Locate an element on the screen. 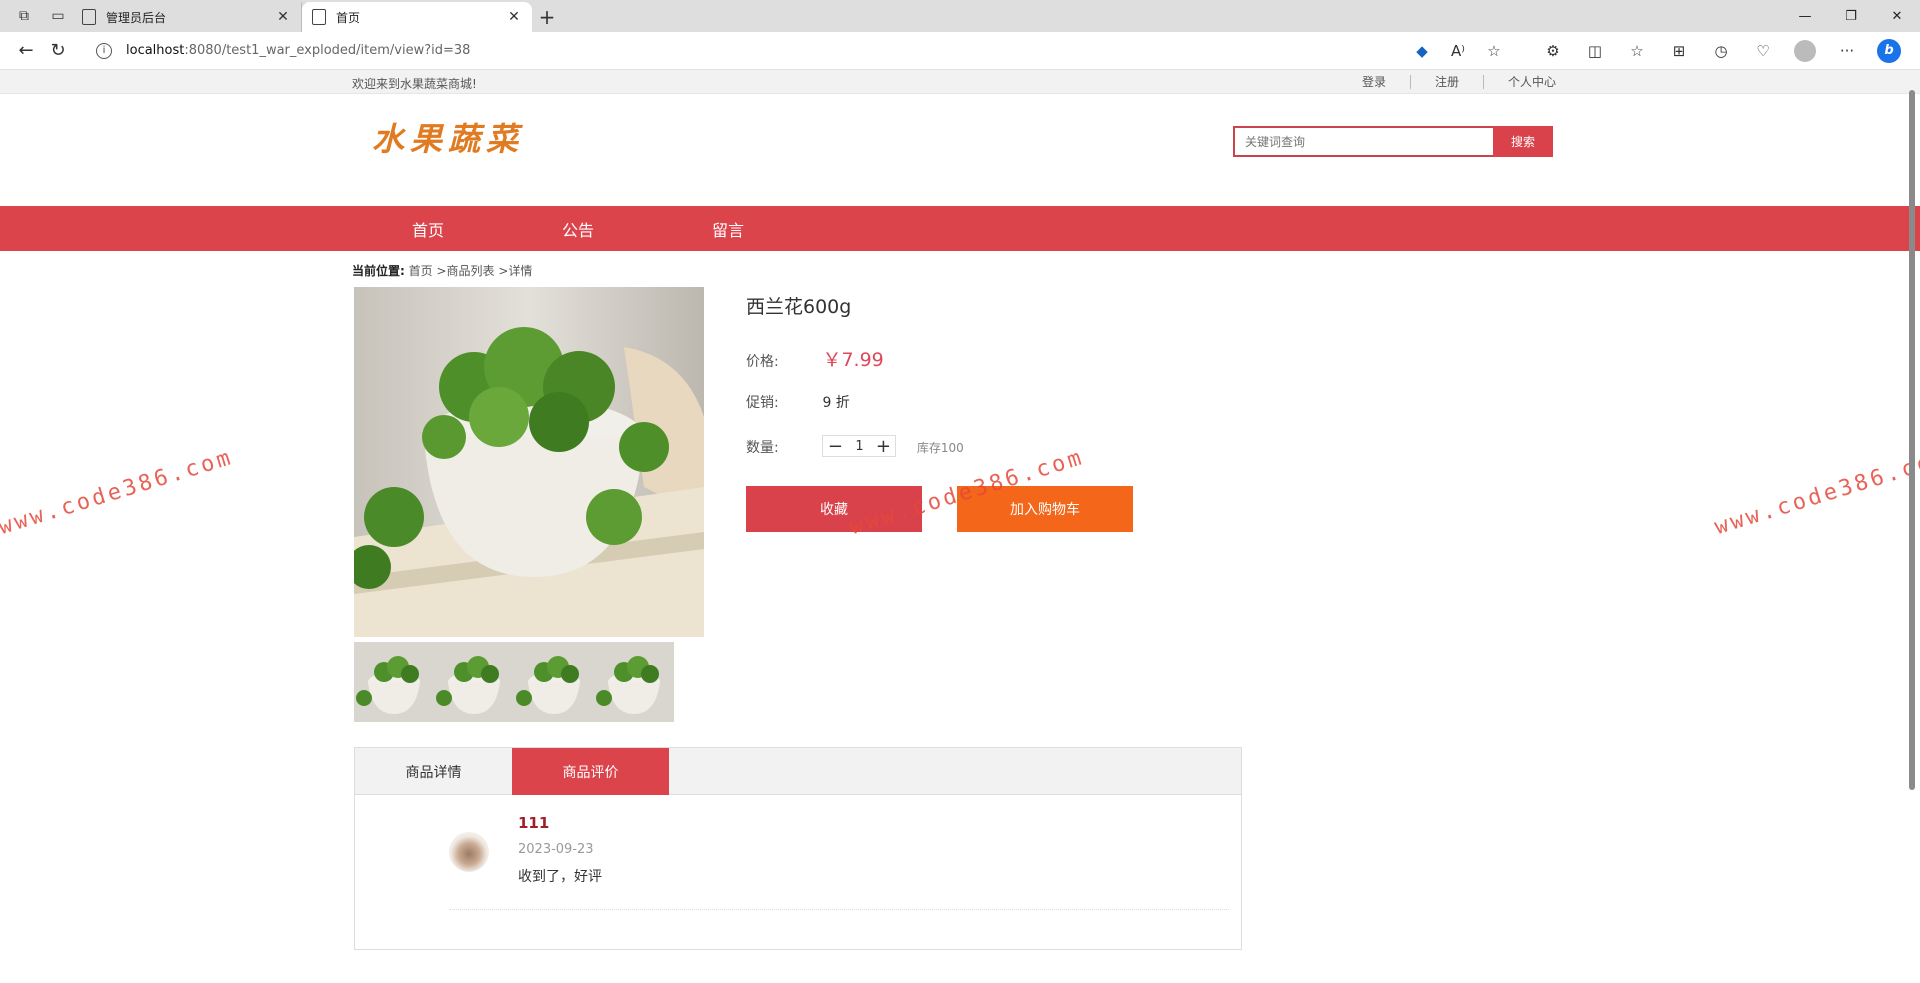 The height and width of the screenshot is (983, 1920). review-text: 收到了，好评 is located at coordinates (560, 877).